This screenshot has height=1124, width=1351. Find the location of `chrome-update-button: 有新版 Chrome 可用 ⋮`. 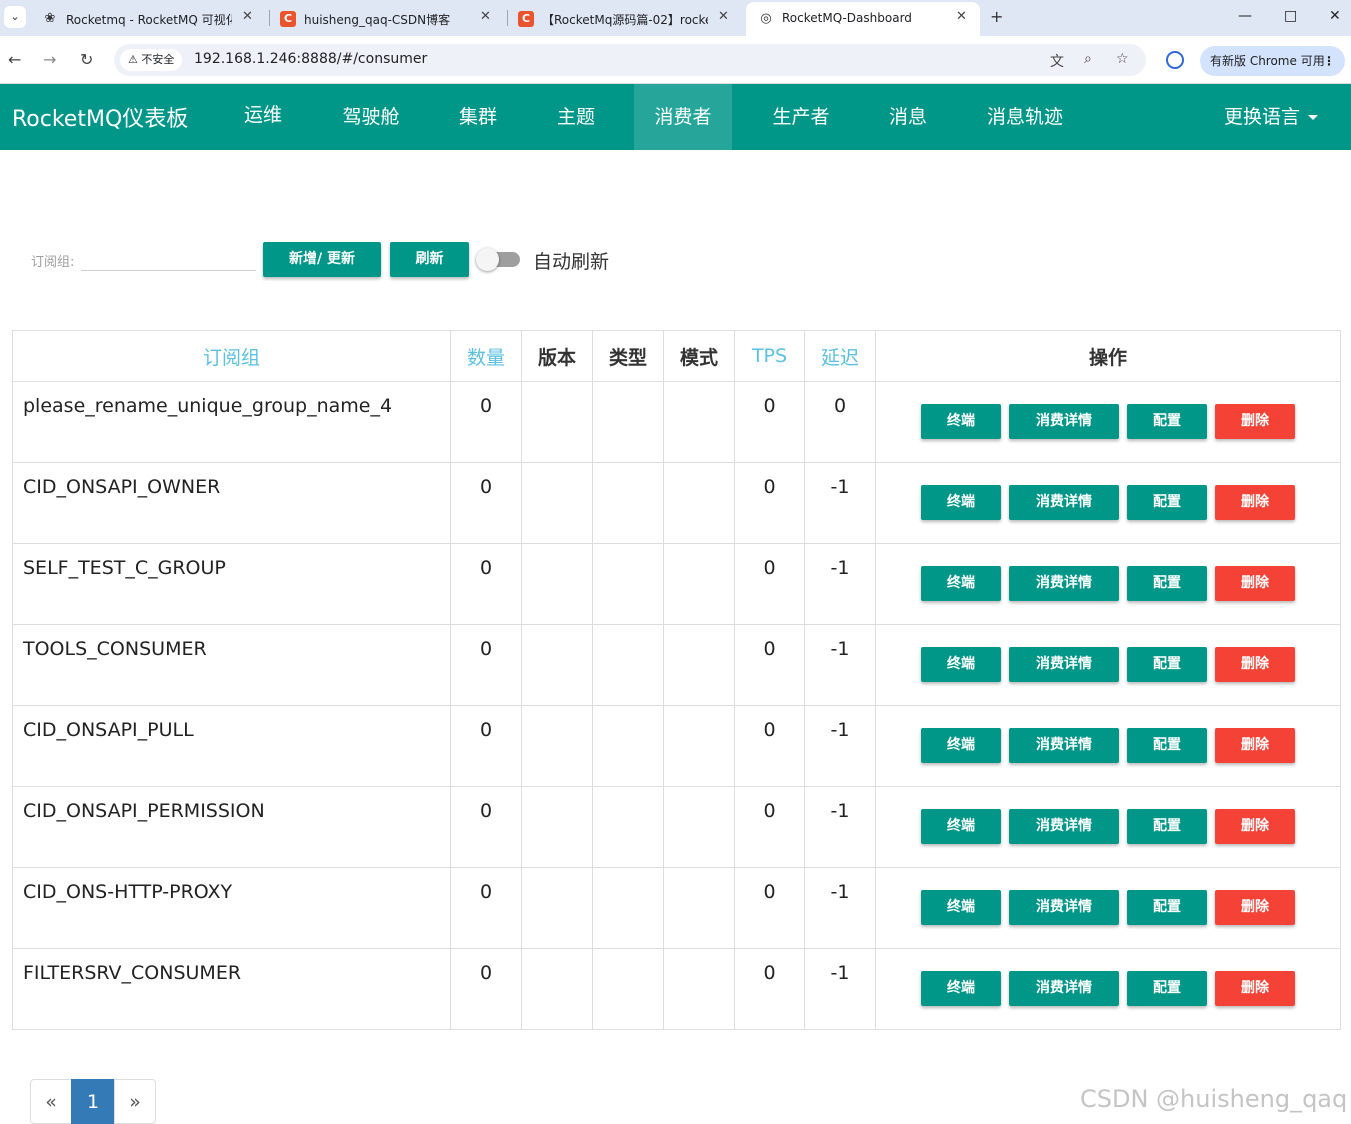

chrome-update-button: 有新版 Chrome 可用 ⋮ is located at coordinates (1272, 61).